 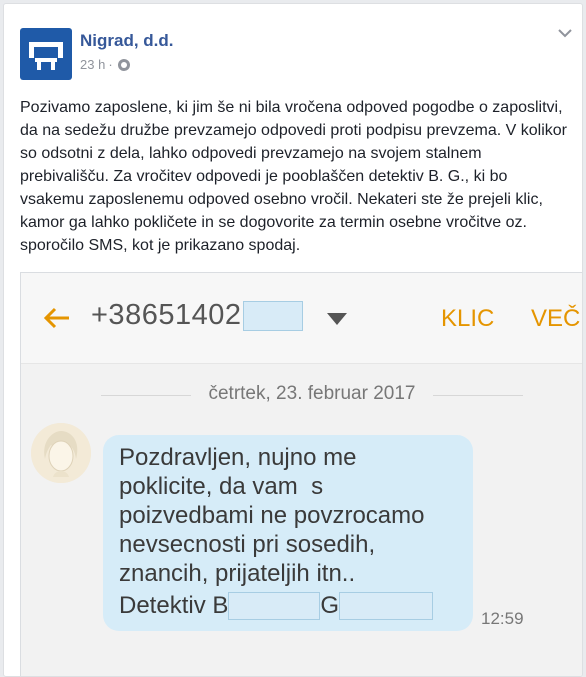 I want to click on post-meta: 23 h ·, so click(x=105, y=64).